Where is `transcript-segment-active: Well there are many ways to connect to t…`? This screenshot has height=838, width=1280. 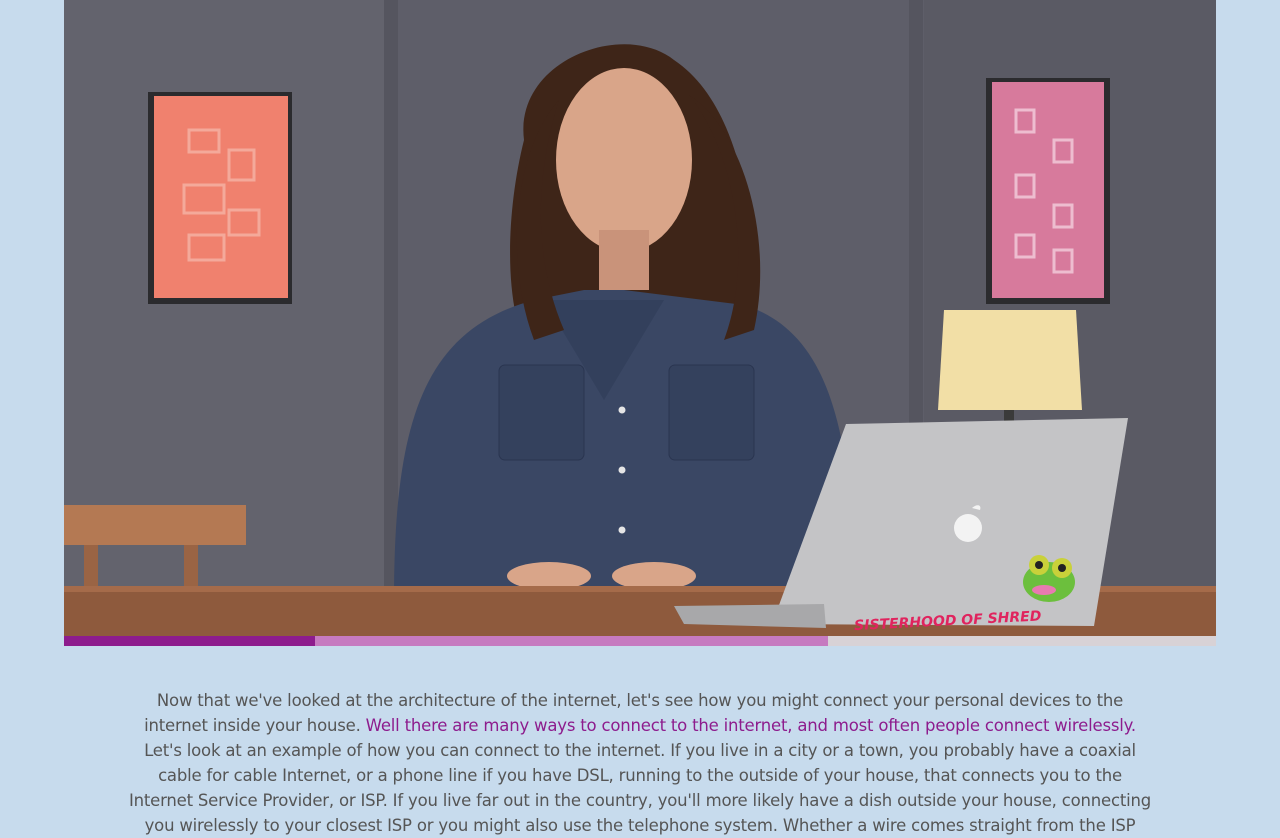
transcript-segment-active: Well there are many ways to connect to t… is located at coordinates (751, 725).